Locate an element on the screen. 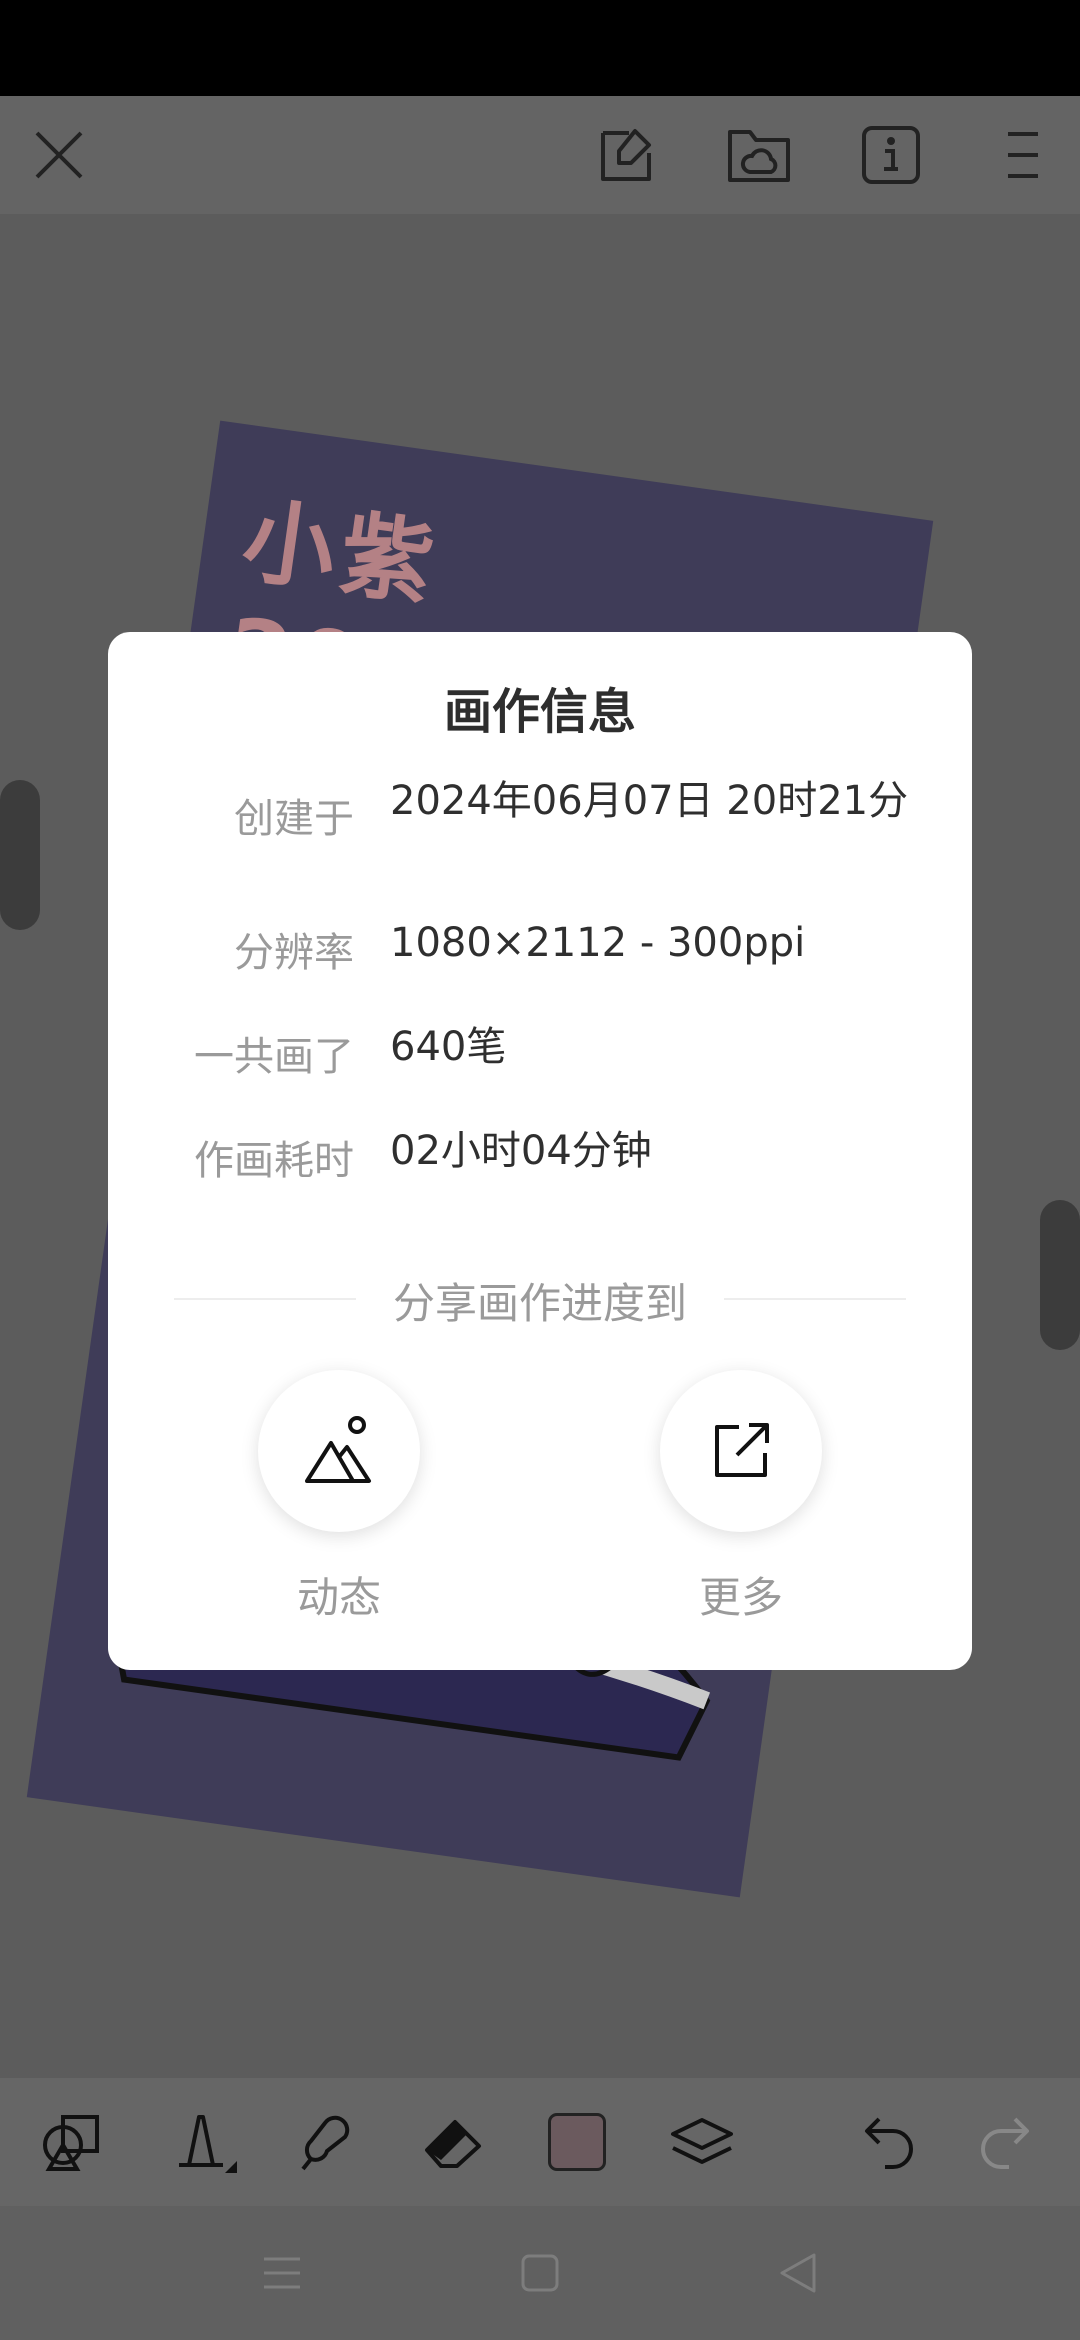 This screenshot has width=1080, height=2340. info-label: 分辨率 is located at coordinates (294, 953).